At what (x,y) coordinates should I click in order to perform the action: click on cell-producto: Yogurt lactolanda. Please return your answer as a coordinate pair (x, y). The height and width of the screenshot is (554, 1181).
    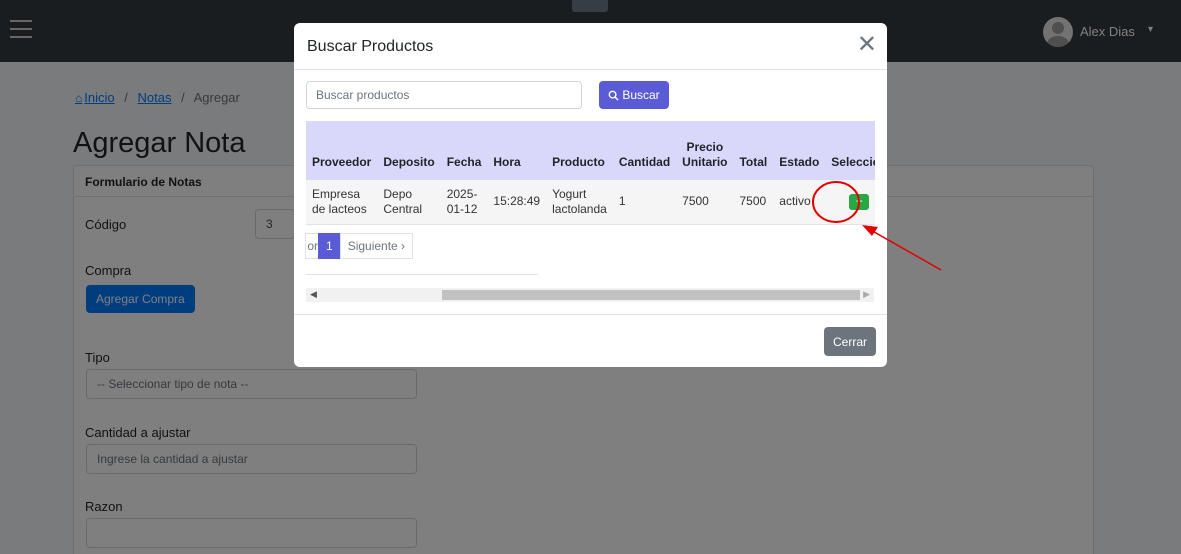
    Looking at the image, I should click on (579, 202).